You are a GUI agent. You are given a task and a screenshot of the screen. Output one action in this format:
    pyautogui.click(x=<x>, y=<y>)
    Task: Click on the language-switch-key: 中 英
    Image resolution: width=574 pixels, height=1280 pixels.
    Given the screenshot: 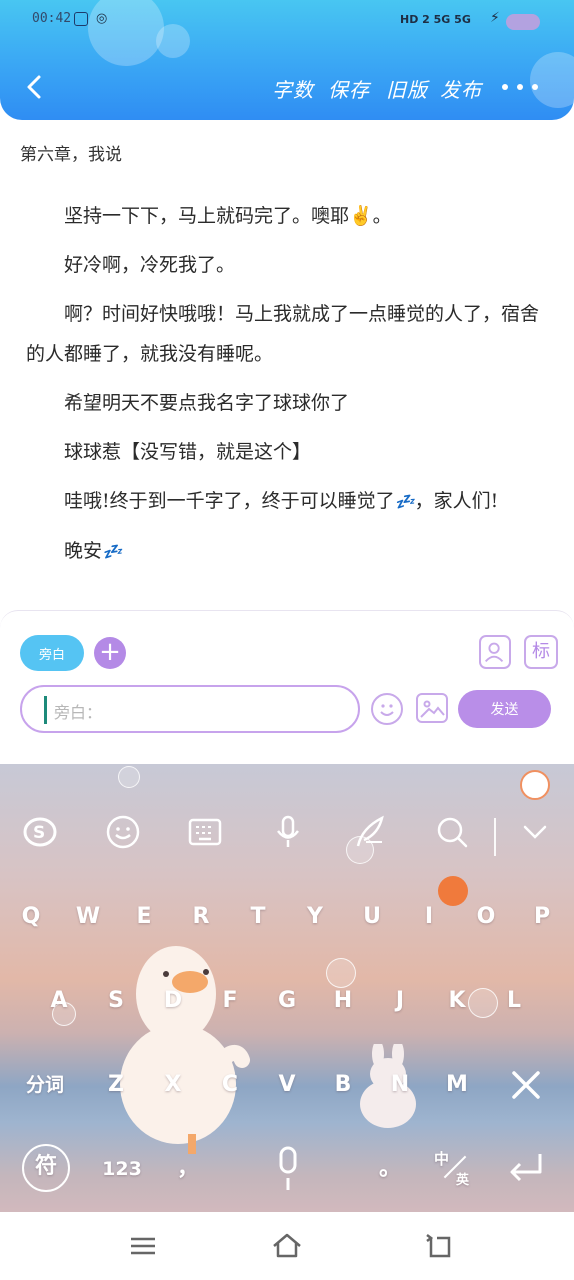 What is the action you would take?
    pyautogui.click(x=454, y=1169)
    